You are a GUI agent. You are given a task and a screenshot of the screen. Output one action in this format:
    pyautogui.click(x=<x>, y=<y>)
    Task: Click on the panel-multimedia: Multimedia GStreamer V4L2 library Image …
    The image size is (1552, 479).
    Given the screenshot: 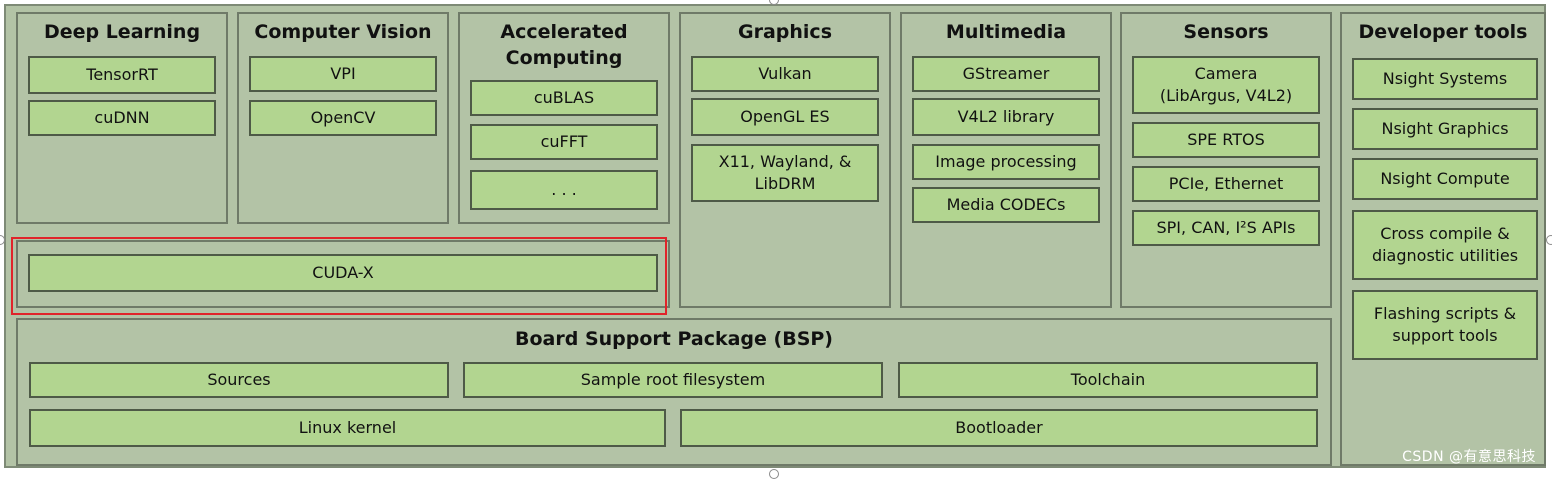 What is the action you would take?
    pyautogui.click(x=1006, y=160)
    